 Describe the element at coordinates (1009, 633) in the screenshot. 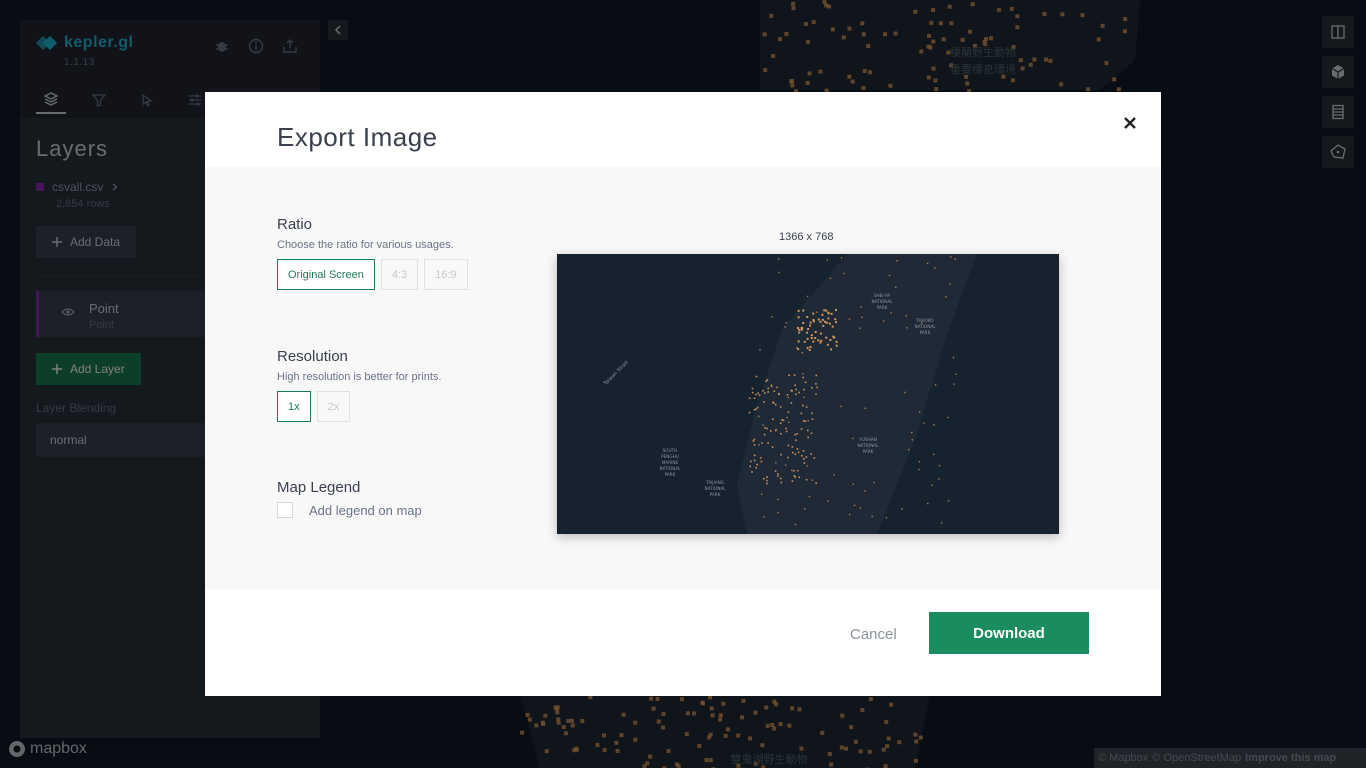

I see `download-button: Download` at that location.